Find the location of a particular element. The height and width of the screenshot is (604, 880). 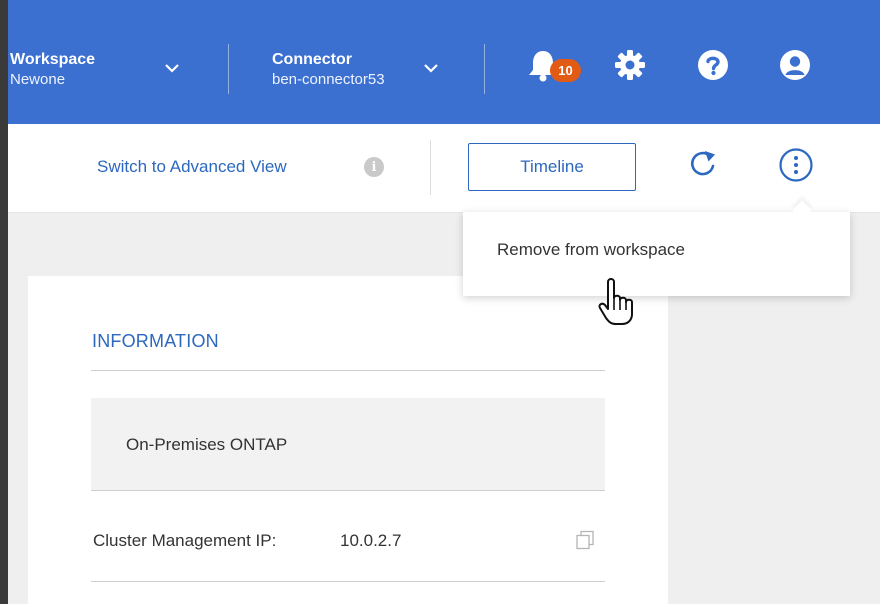

gear-icon is located at coordinates (630, 65).